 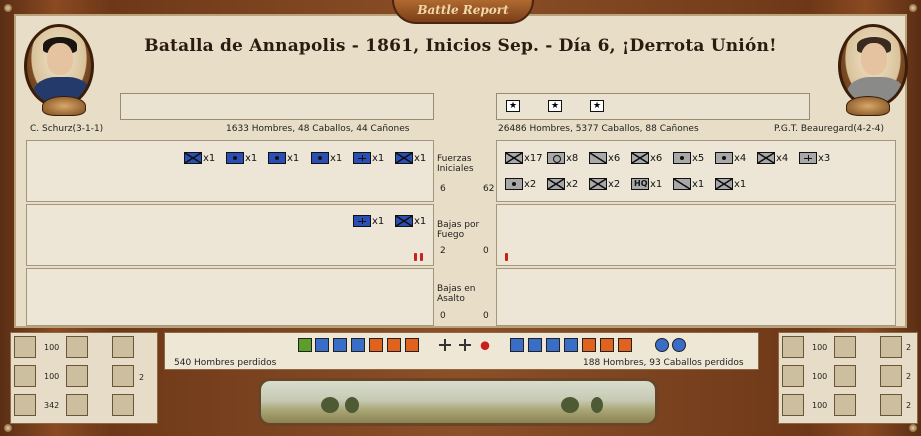 I want to click on hq-icon, so click(x=640, y=184).